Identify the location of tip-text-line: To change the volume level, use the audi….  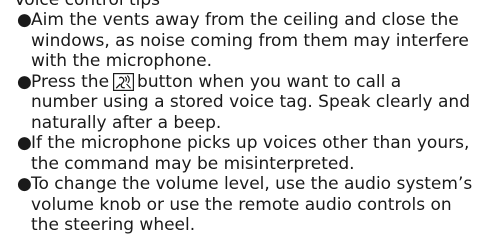
(252, 184).